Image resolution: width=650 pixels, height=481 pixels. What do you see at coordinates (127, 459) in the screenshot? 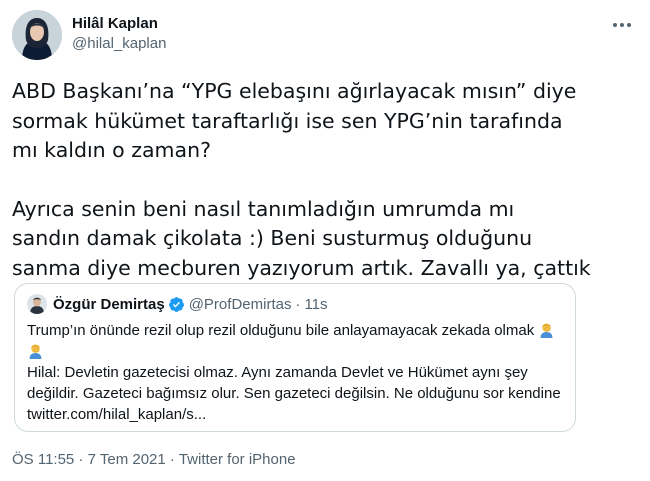
I see `tweet-date: 7 Tem 2021` at bounding box center [127, 459].